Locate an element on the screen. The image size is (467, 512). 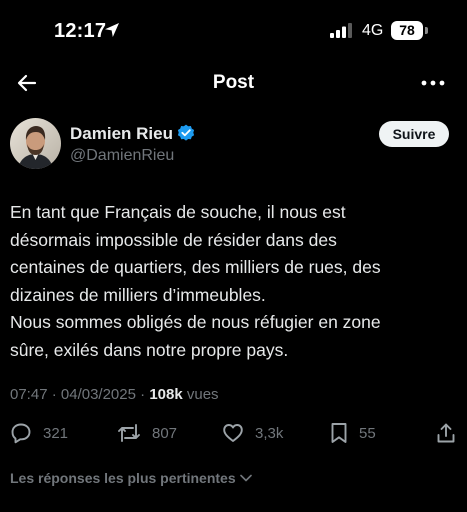
avatar-image is located at coordinates (35, 143).